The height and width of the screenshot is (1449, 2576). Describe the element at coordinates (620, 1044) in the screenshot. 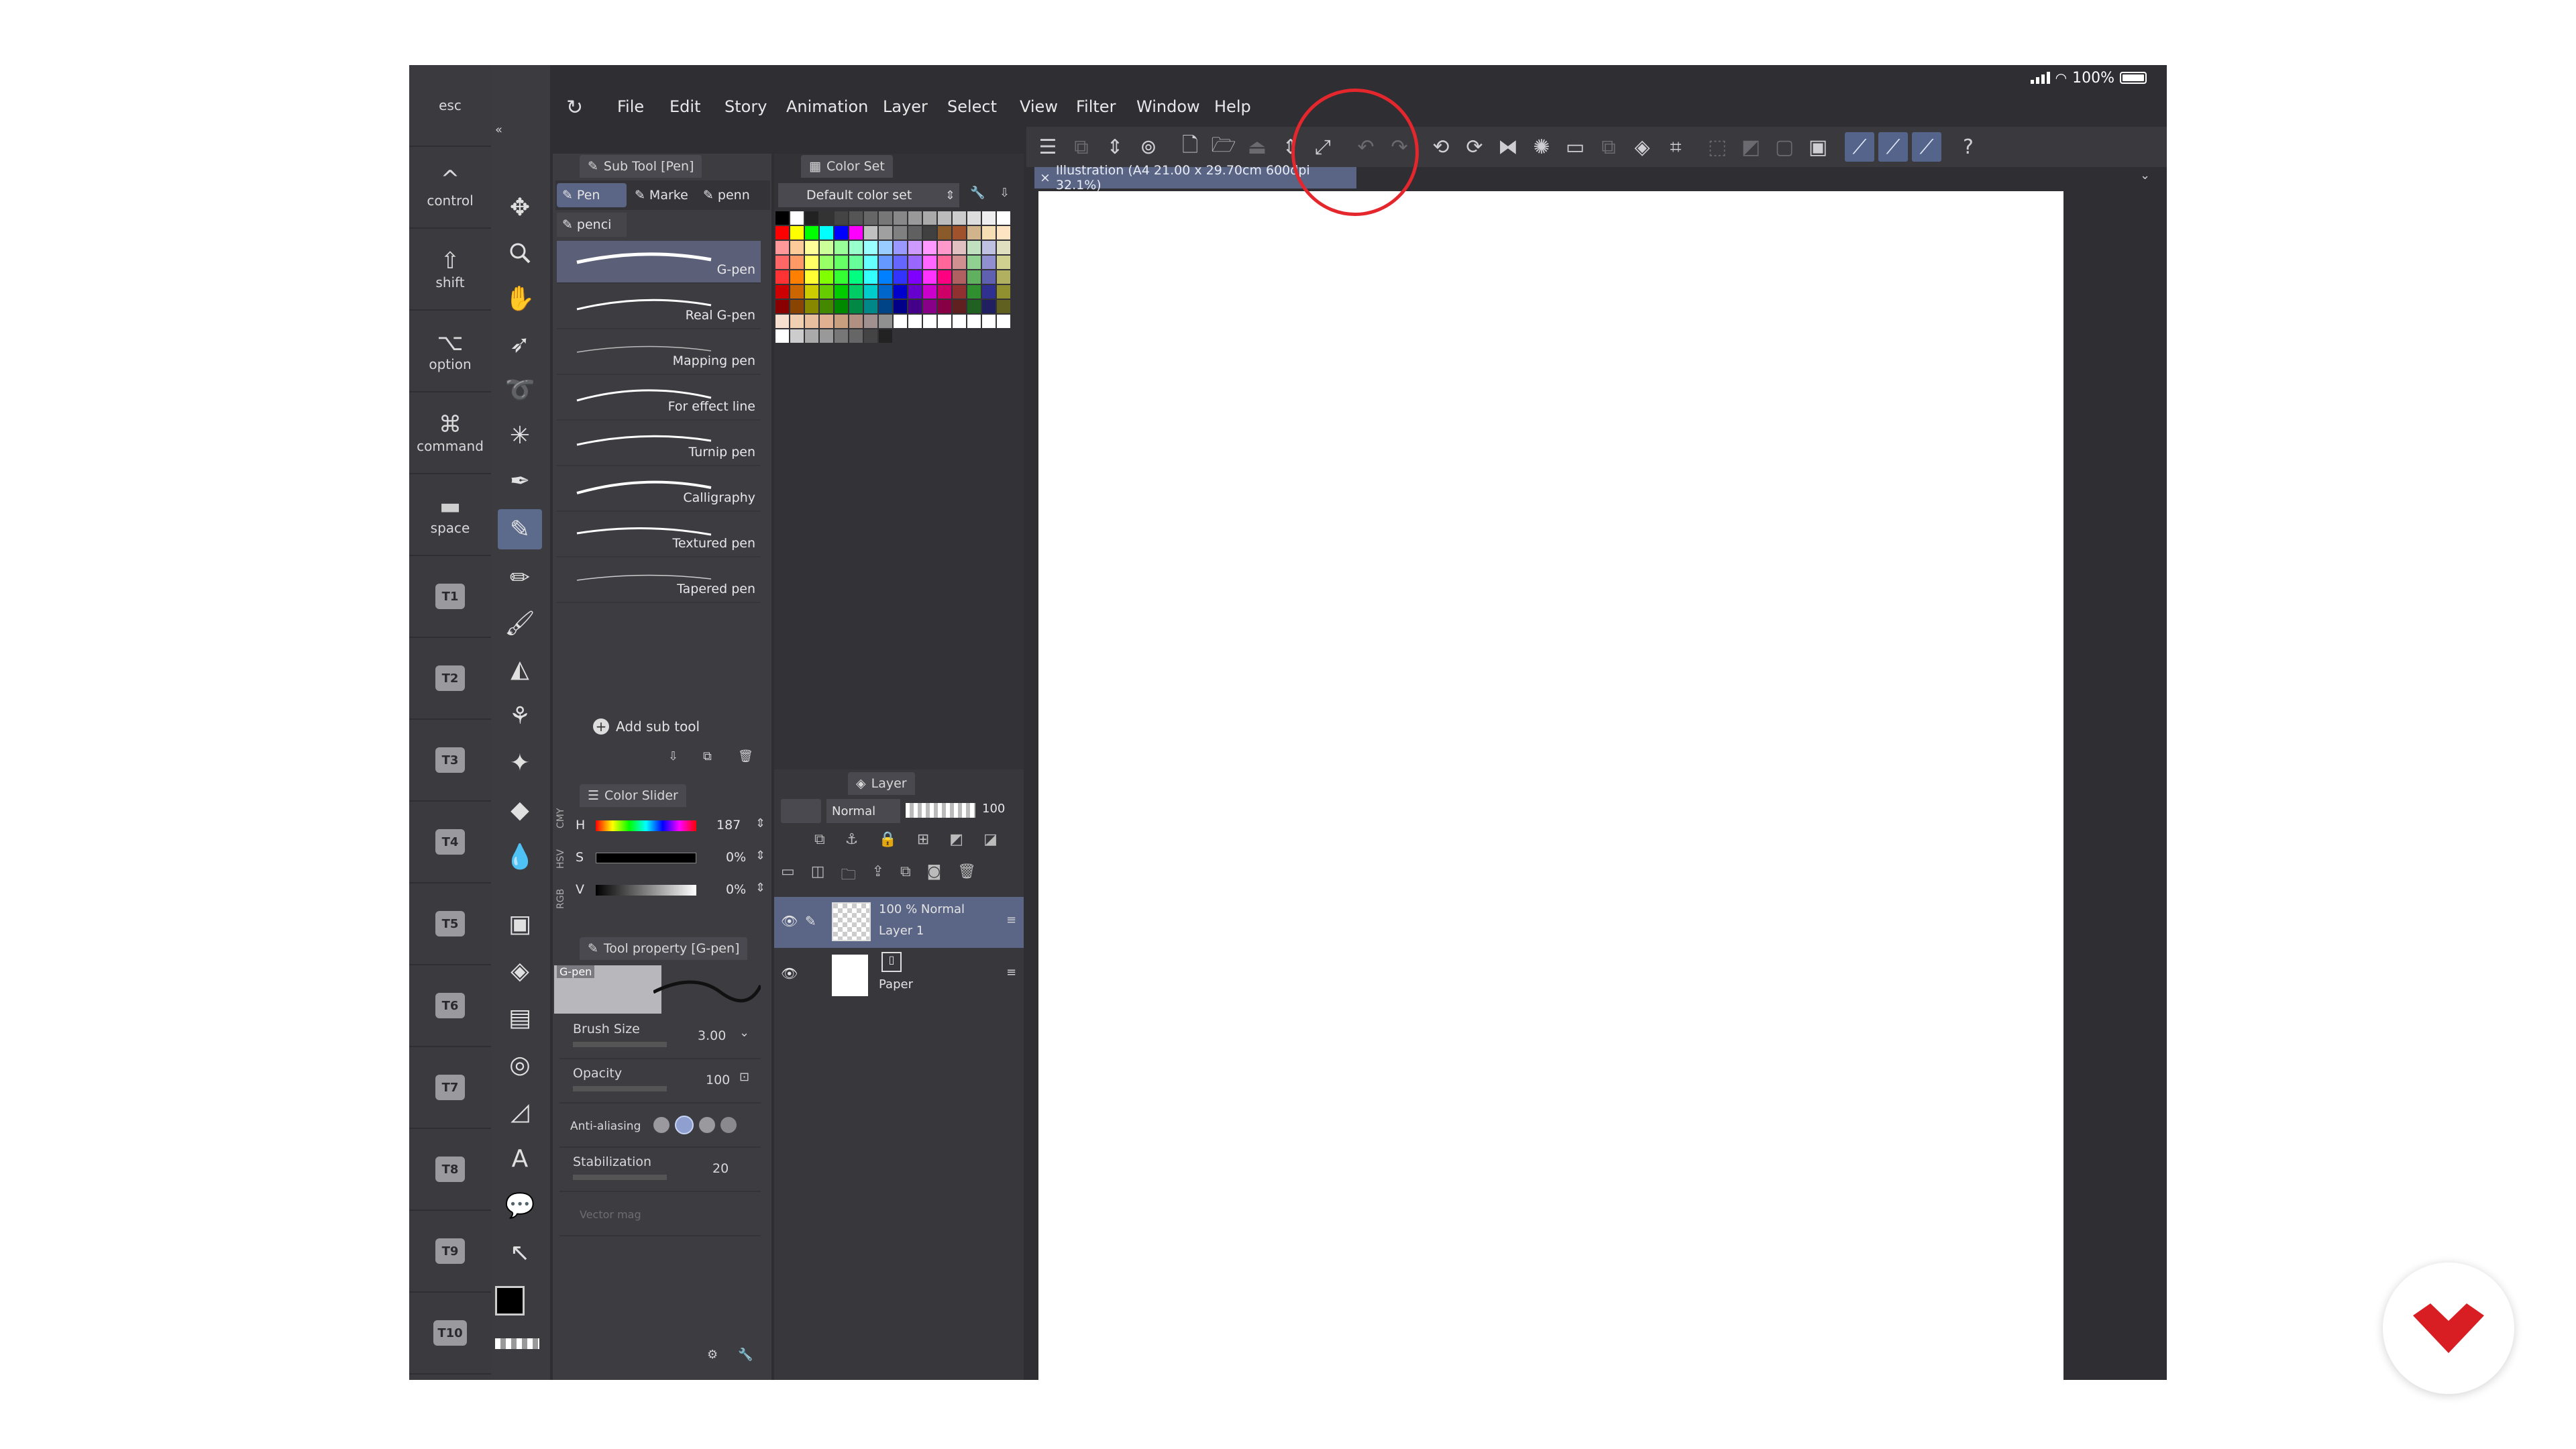

I see `brush-size-slider` at that location.